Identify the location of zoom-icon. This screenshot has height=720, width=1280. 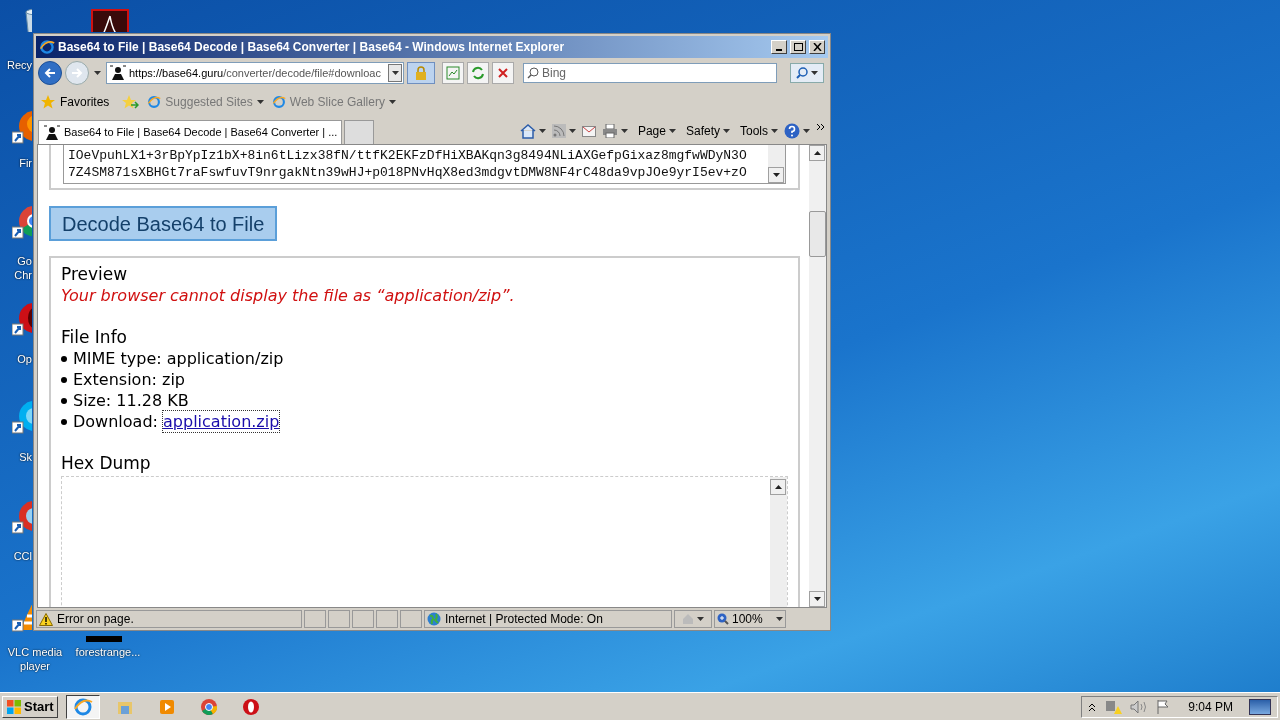
(723, 619).